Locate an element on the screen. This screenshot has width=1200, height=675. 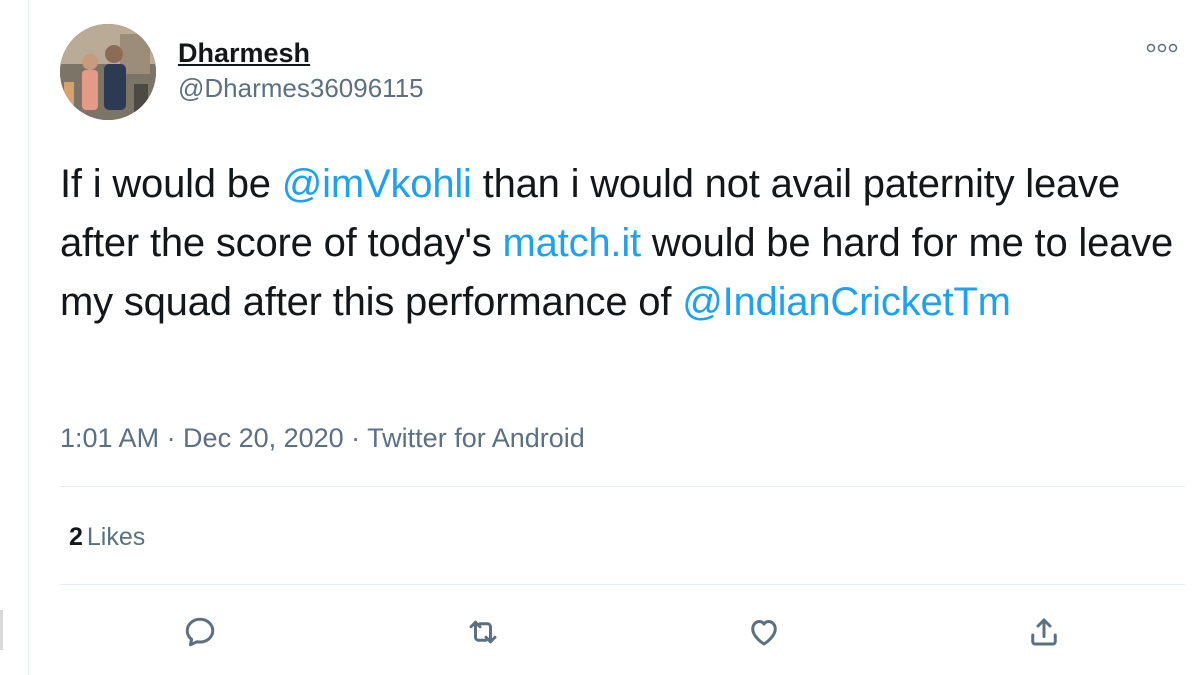
mention-indiancrickettm: @IndianCricketTm is located at coordinates (846, 302).